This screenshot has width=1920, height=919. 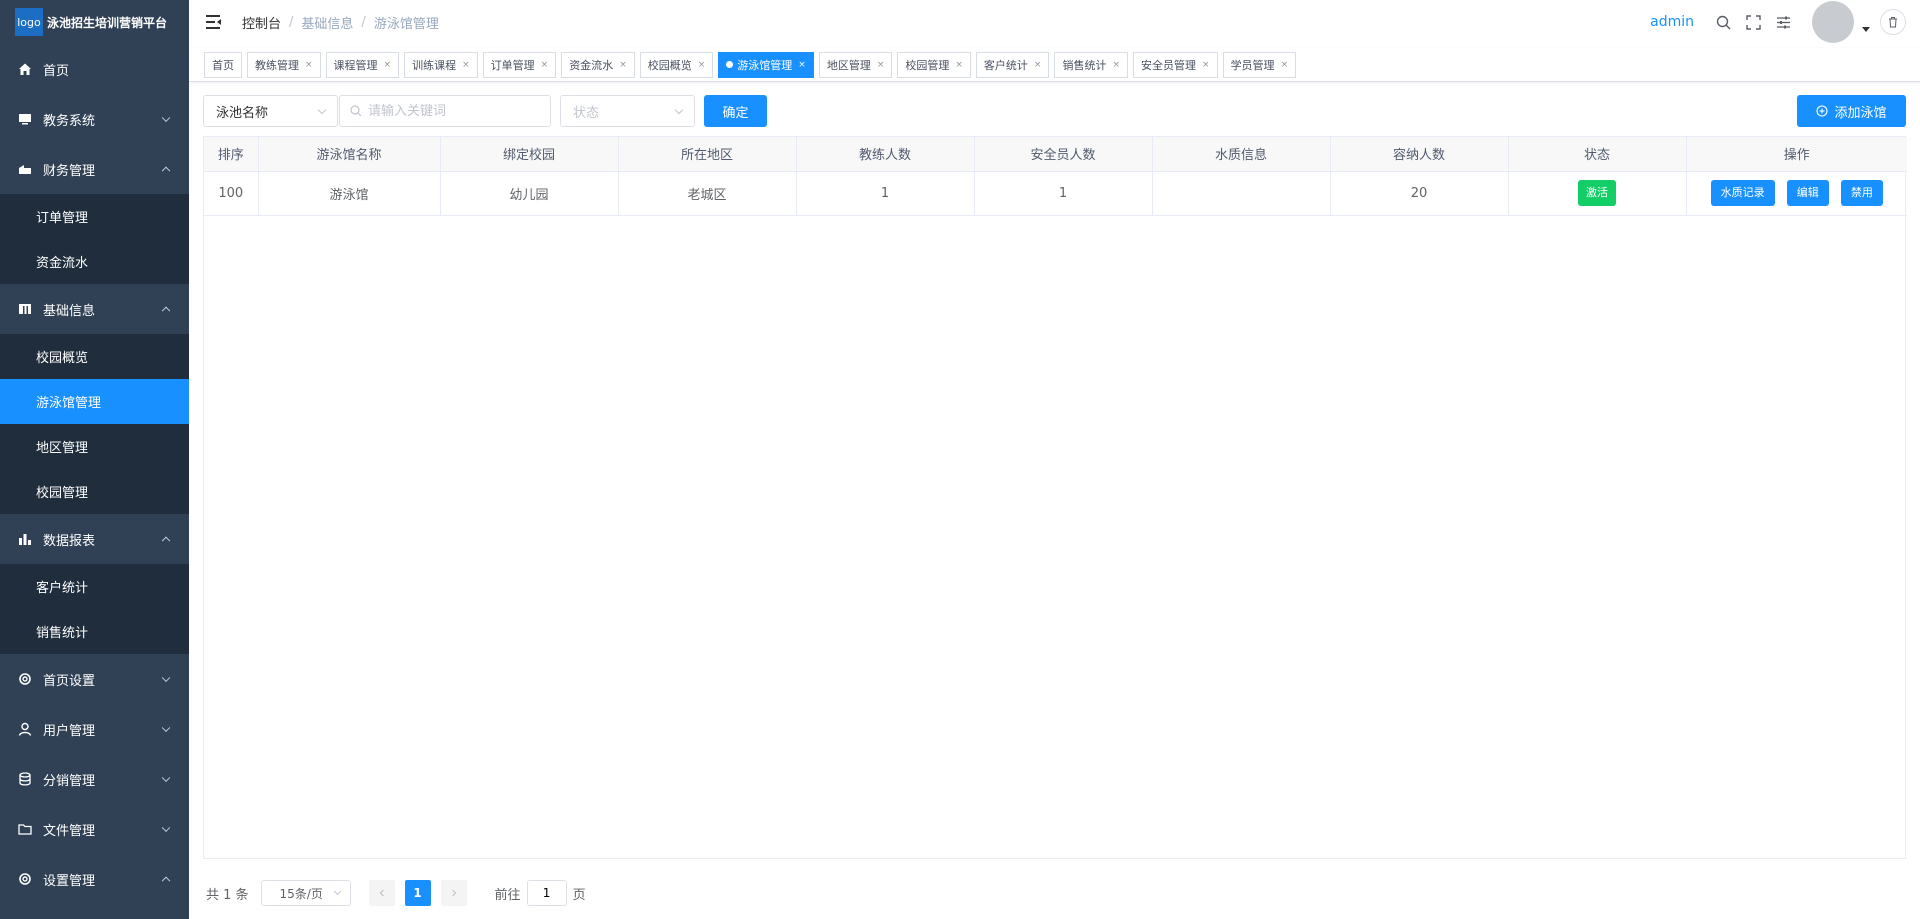 What do you see at coordinates (1012, 64) in the screenshot?
I see `tag-item: 客户统计 ×` at bounding box center [1012, 64].